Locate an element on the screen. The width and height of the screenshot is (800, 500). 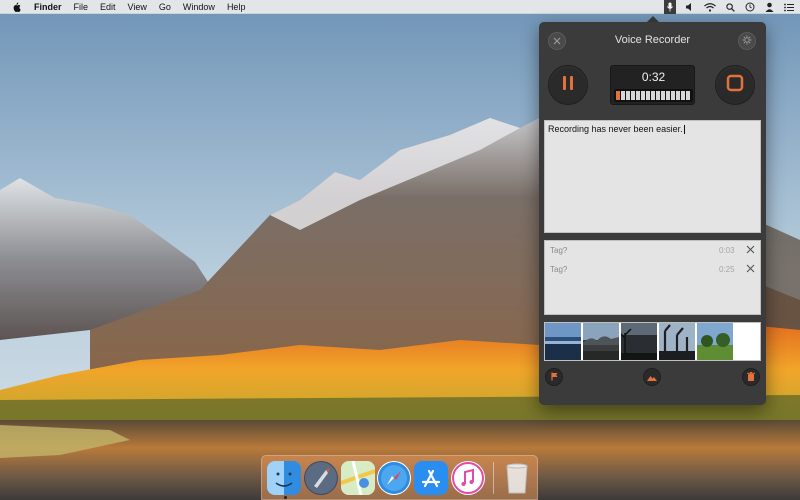
delete-button is located at coordinates (751, 377).